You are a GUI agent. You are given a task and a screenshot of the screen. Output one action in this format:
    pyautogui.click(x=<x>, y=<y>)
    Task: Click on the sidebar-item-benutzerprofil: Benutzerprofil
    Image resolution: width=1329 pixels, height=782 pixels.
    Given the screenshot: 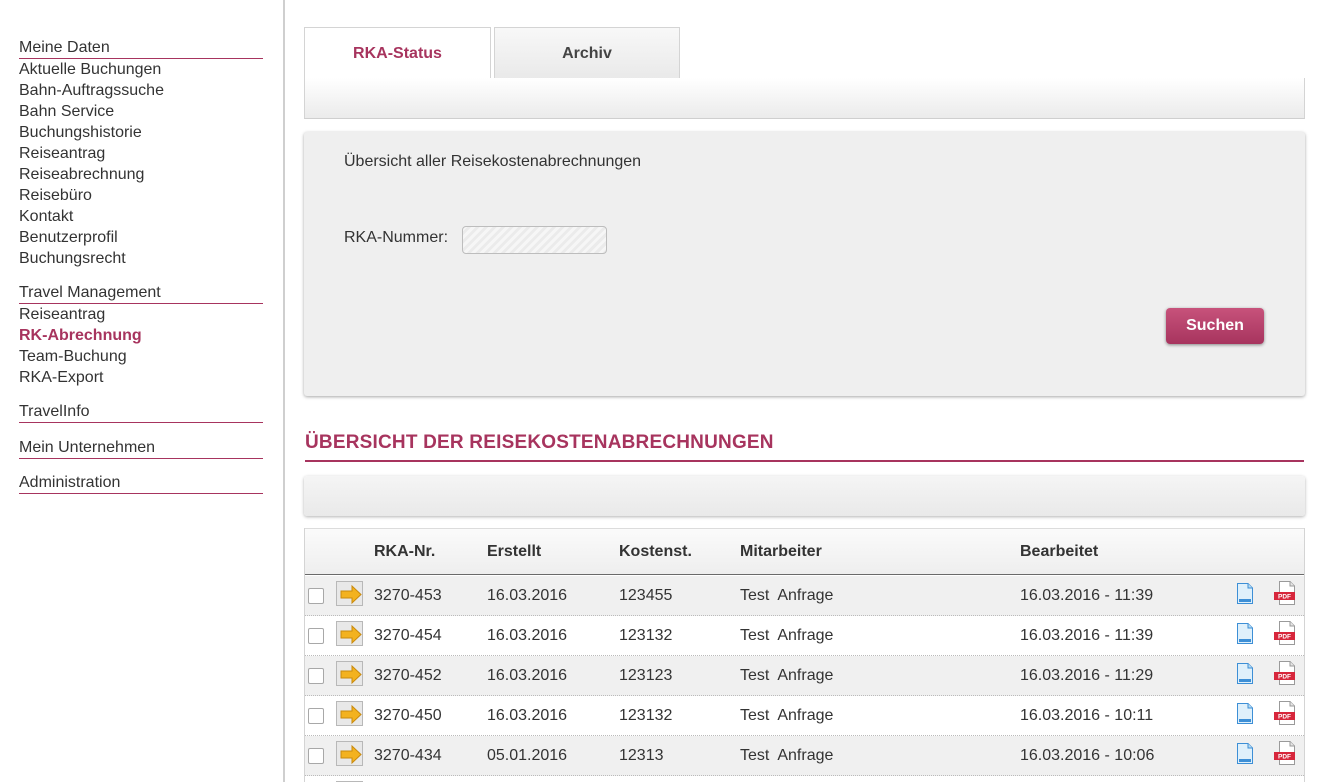 What is the action you would take?
    pyautogui.click(x=68, y=238)
    